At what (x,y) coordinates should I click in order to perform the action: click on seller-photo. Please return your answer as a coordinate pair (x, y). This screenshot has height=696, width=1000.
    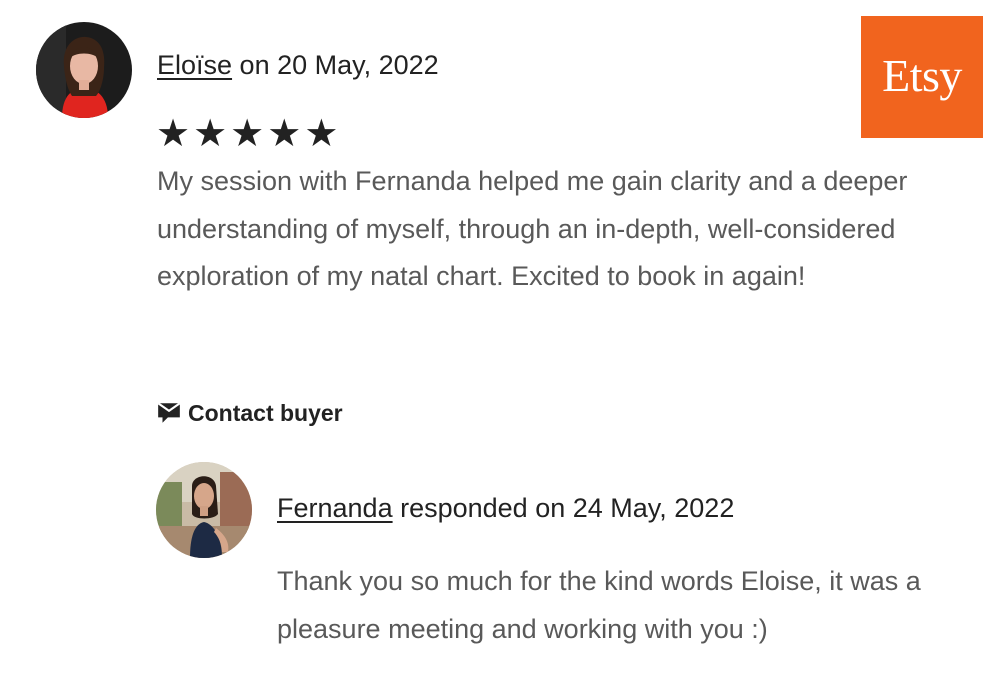
    Looking at the image, I should click on (204, 510).